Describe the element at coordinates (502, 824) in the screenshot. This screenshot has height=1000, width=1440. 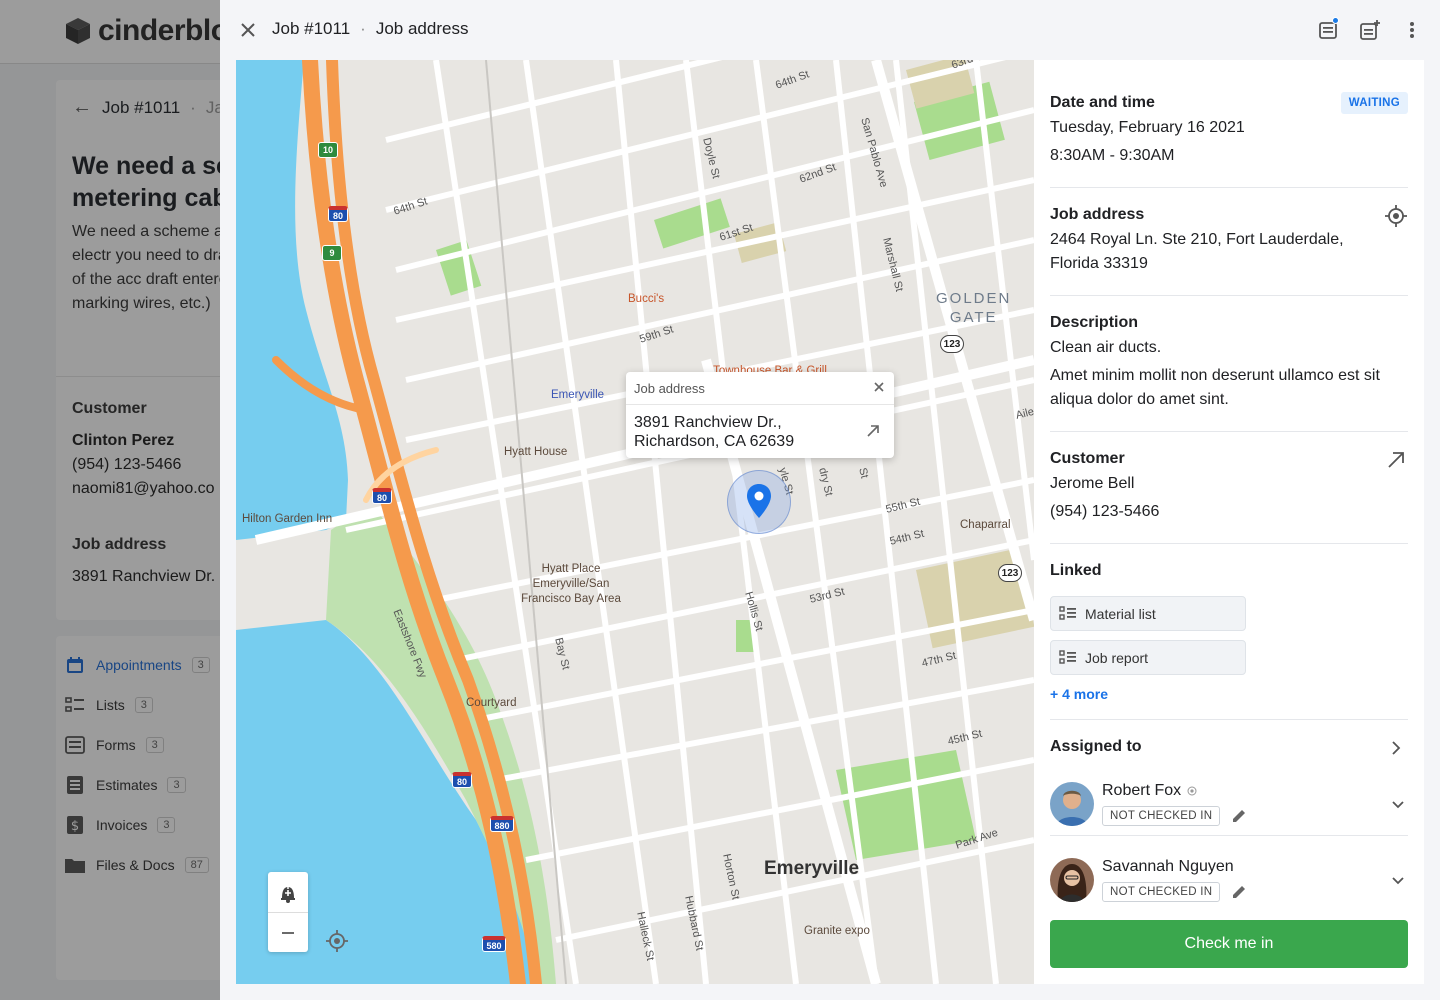
I see `interstate-shield: 880` at that location.